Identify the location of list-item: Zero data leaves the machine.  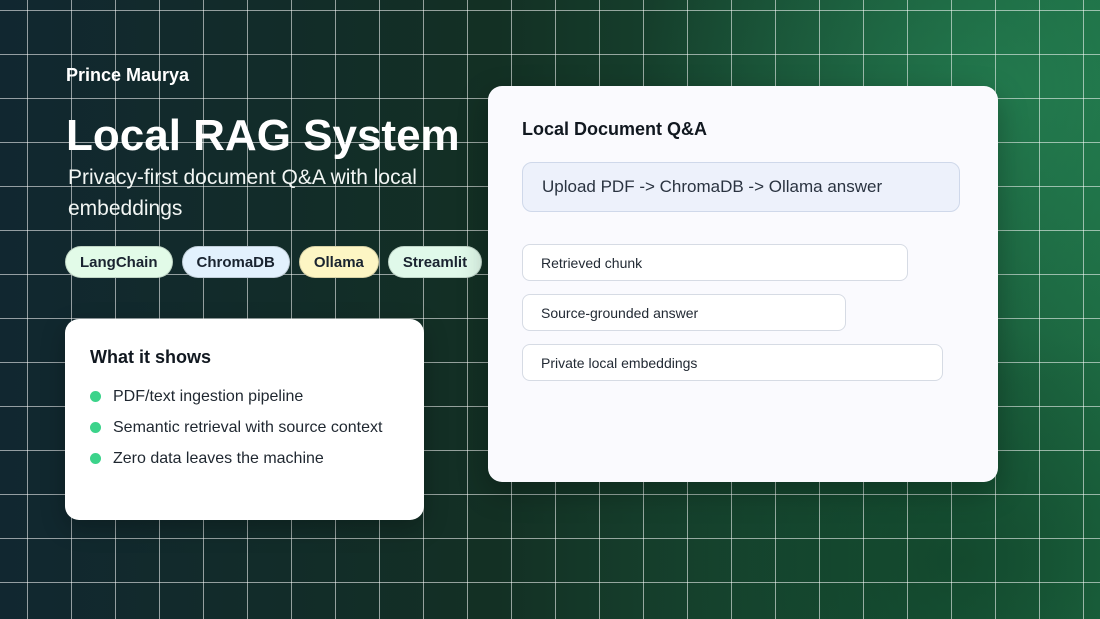
(244, 458).